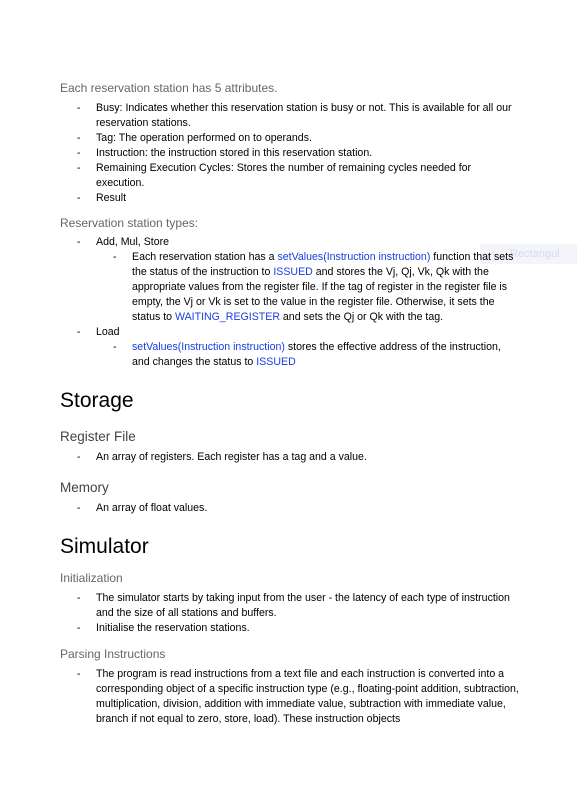 The image size is (577, 809). Describe the element at coordinates (290, 508) in the screenshot. I see `memory-list: - An array of float values.` at that location.